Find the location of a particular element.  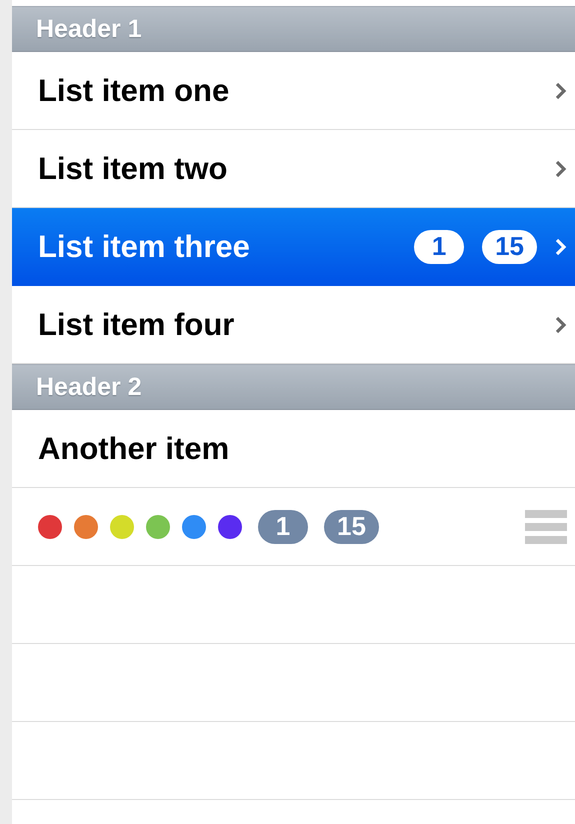

grip-icon is located at coordinates (546, 527).